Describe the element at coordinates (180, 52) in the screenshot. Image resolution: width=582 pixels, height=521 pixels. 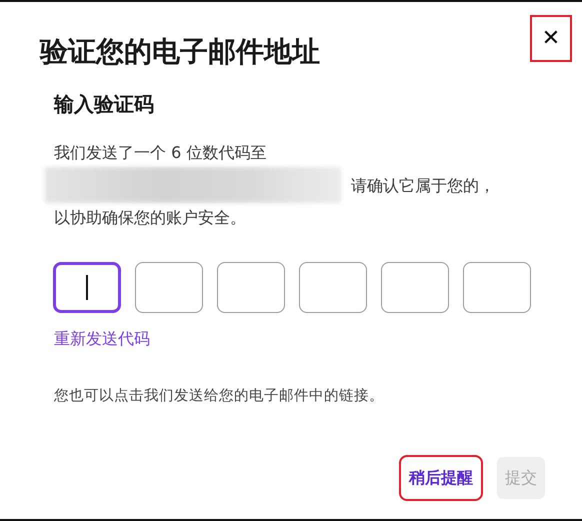
I see `dialog-title: 验证您的电子邮件地址` at that location.